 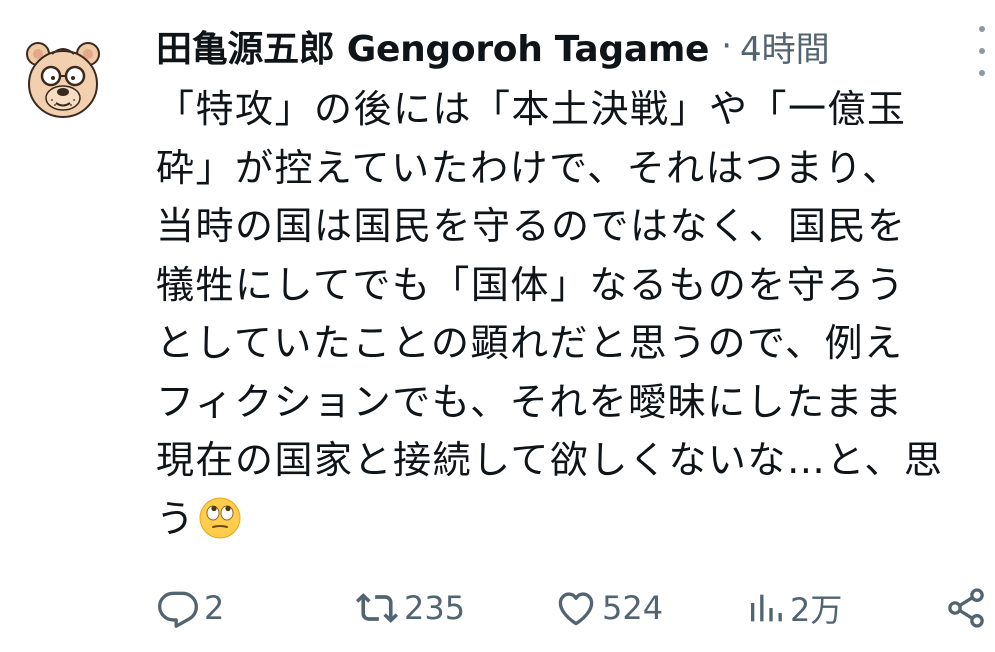 What do you see at coordinates (220, 517) in the screenshot?
I see `face-with-rolling-eyes-emoji` at bounding box center [220, 517].